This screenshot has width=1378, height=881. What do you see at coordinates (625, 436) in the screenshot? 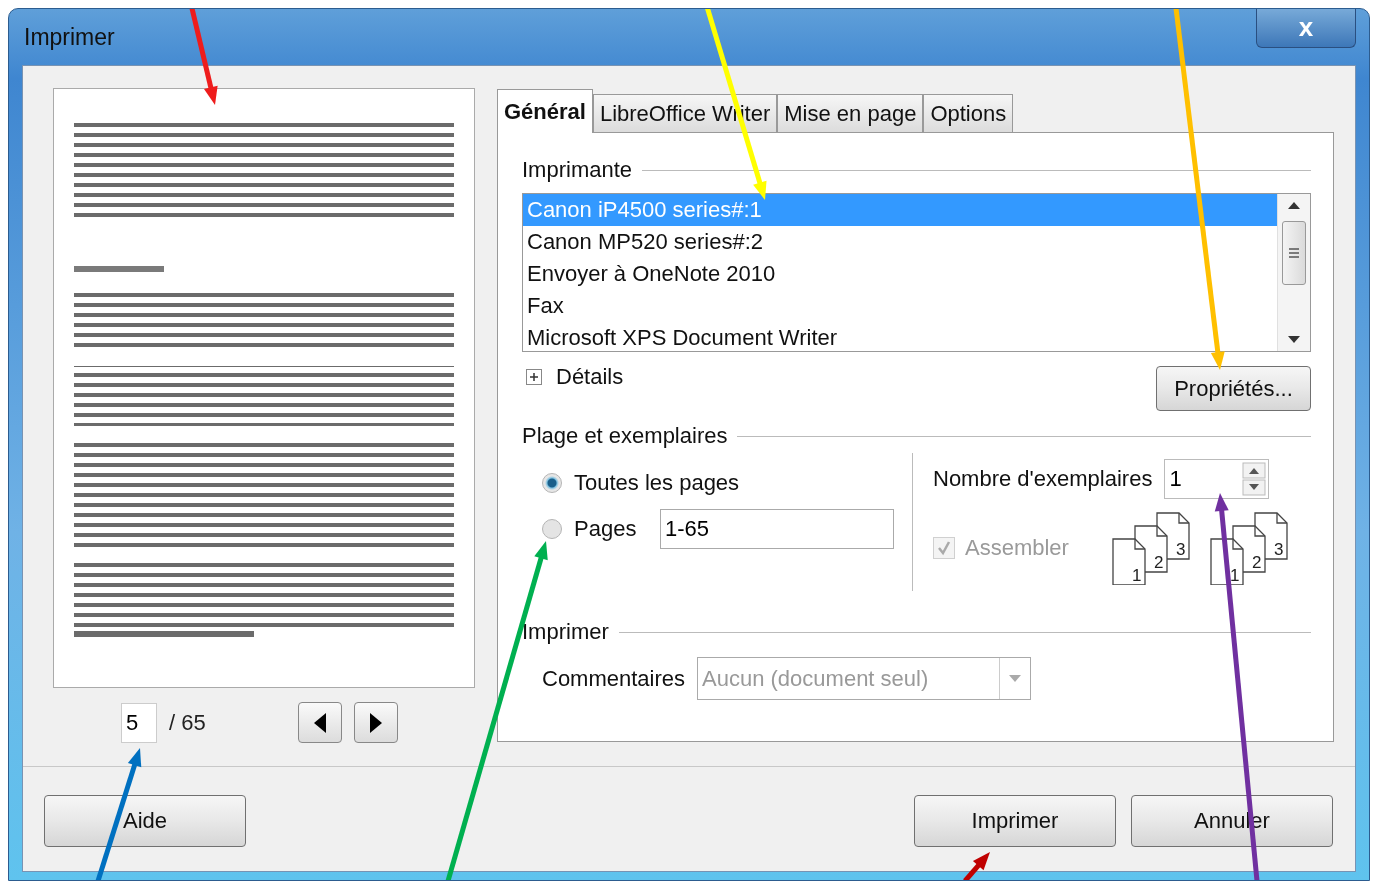
I see `section-heading: Plage et exemplaires` at bounding box center [625, 436].